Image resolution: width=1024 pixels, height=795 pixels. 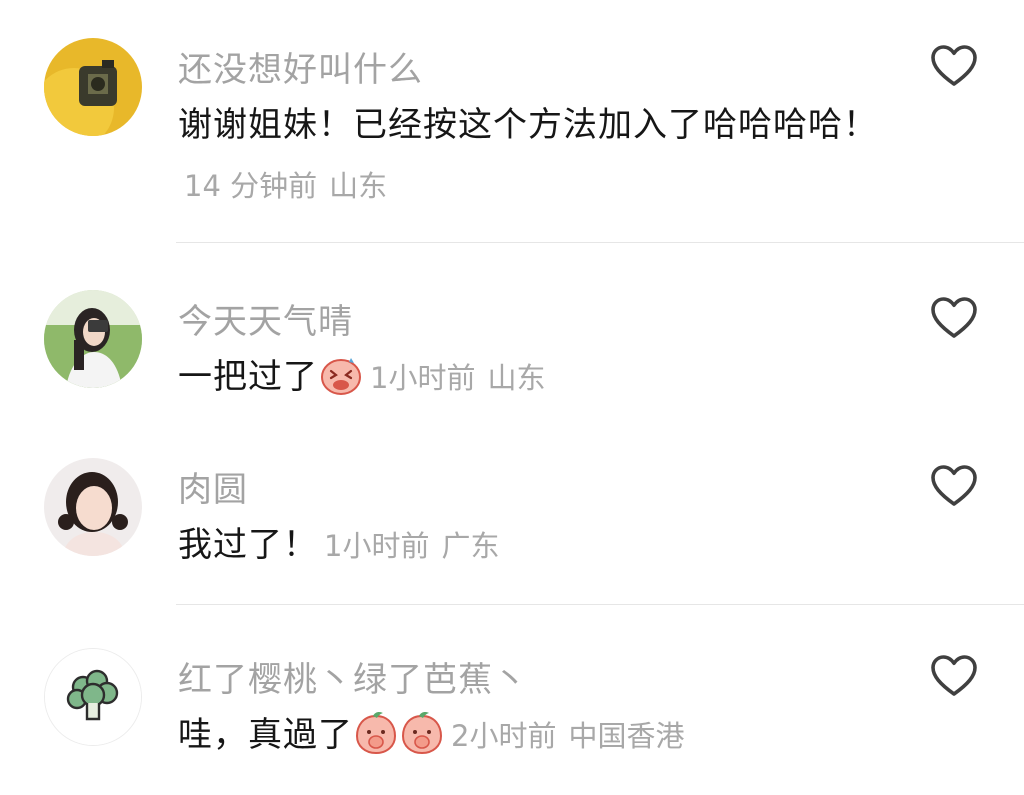 What do you see at coordinates (528, 545) in the screenshot?
I see `comment-content: 我过了！ 1小时前 广东` at bounding box center [528, 545].